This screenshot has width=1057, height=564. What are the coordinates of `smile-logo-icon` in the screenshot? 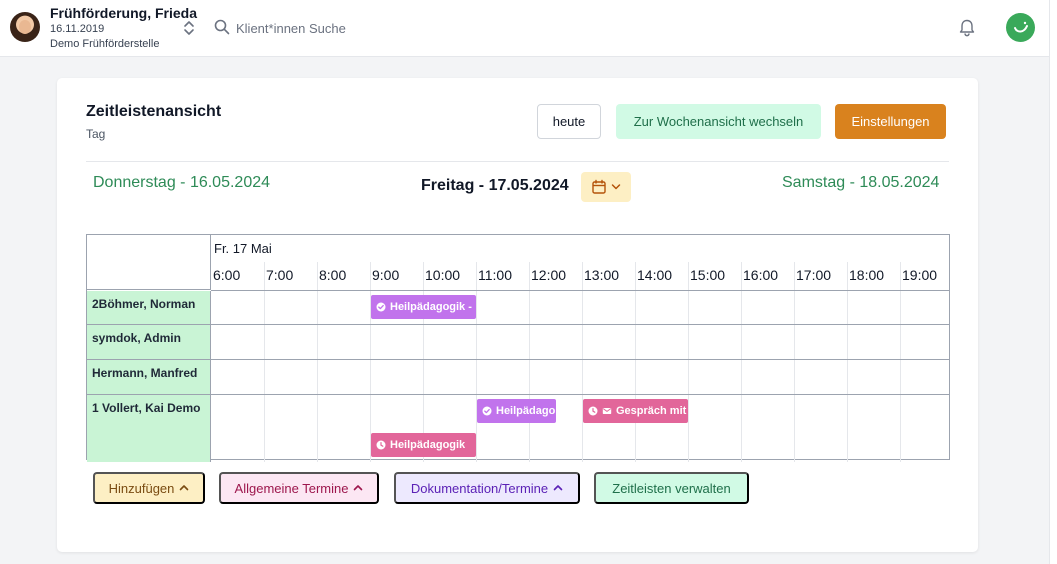 It's located at (1021, 27).